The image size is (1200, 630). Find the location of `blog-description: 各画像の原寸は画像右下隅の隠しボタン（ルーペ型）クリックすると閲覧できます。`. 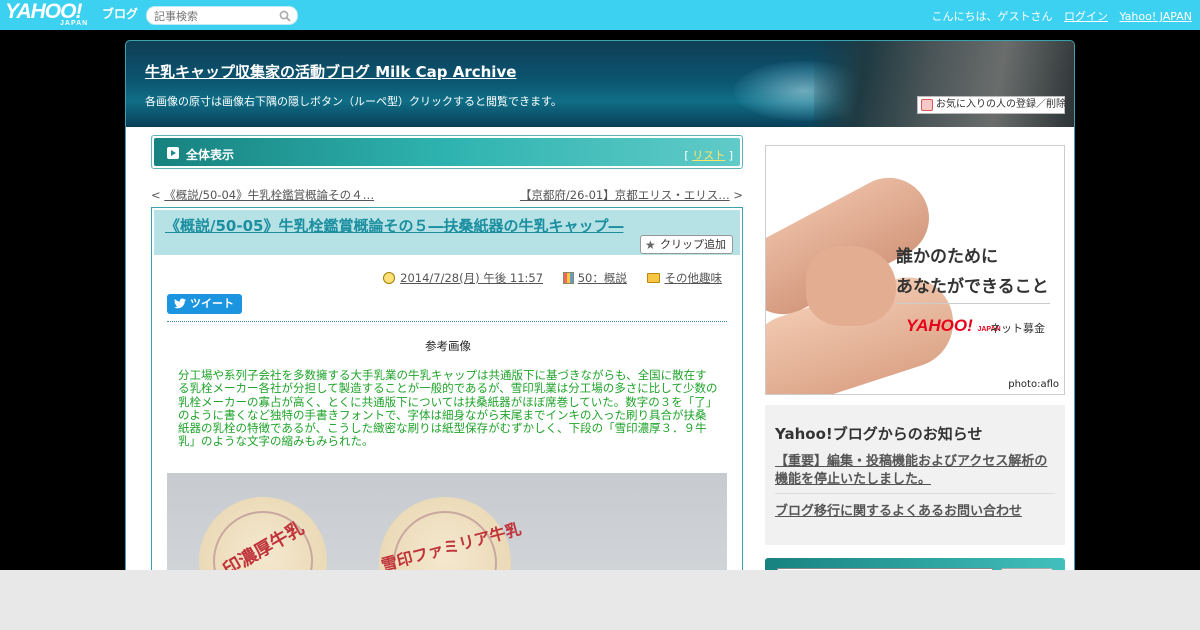

blog-description: 各画像の原寸は画像右下隅の隠しボタン（ルーペ型）クリックすると閲覧できます。 is located at coordinates (353, 101).